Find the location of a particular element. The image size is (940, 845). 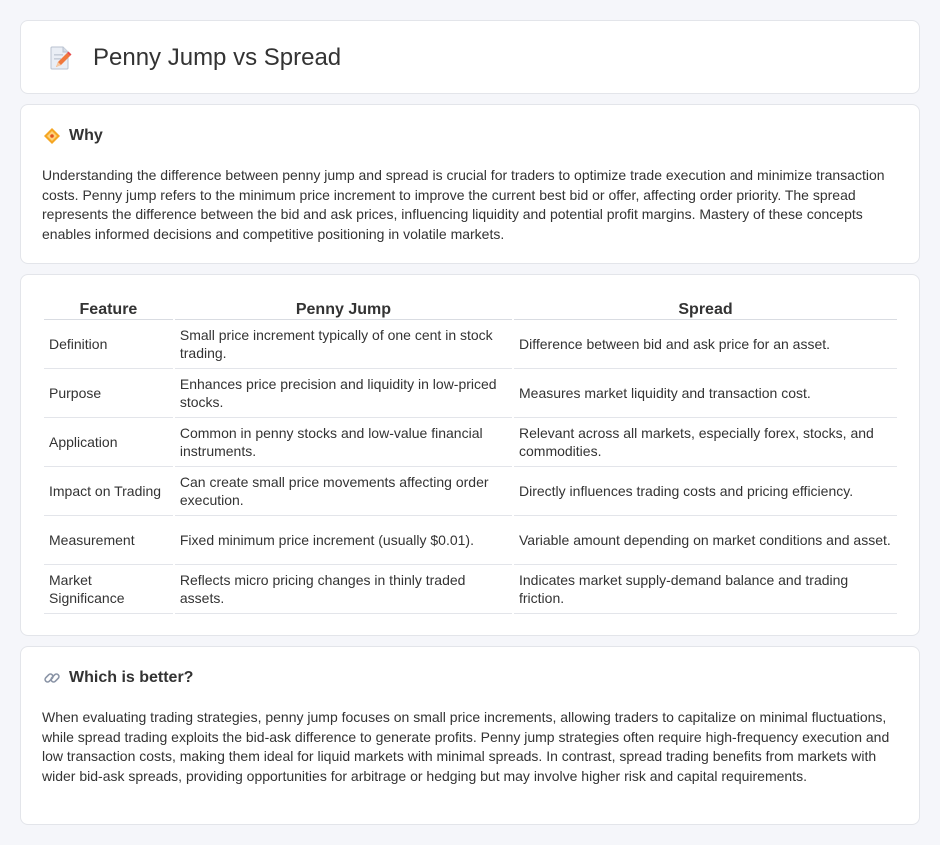

feature-cell: Impact on Trading is located at coordinates (108, 491).